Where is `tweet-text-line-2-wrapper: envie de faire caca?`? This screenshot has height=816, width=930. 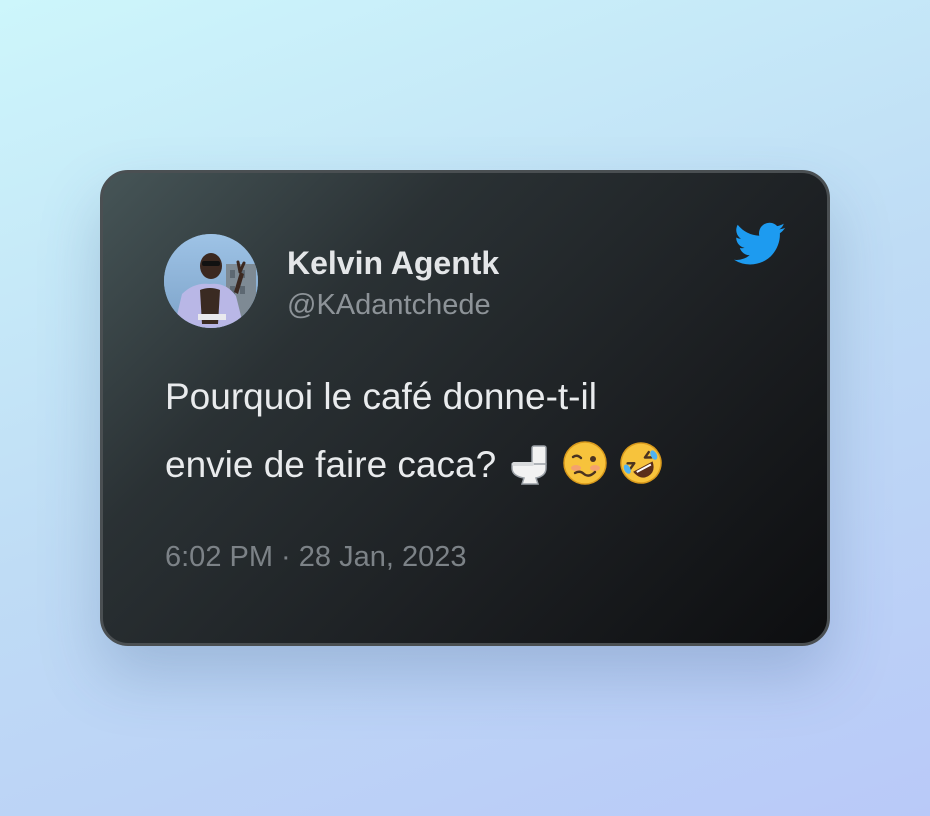 tweet-text-line-2-wrapper: envie de faire caca? is located at coordinates (470, 465).